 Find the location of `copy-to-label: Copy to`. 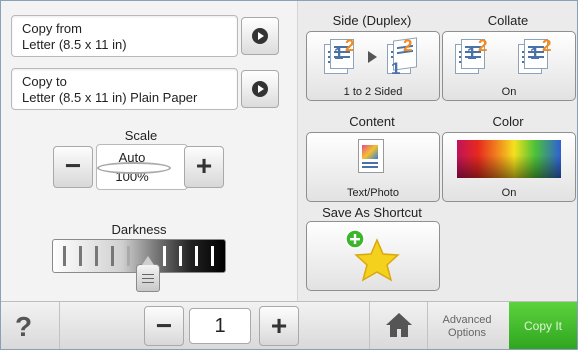

copy-to-label: Copy to is located at coordinates (44, 81).